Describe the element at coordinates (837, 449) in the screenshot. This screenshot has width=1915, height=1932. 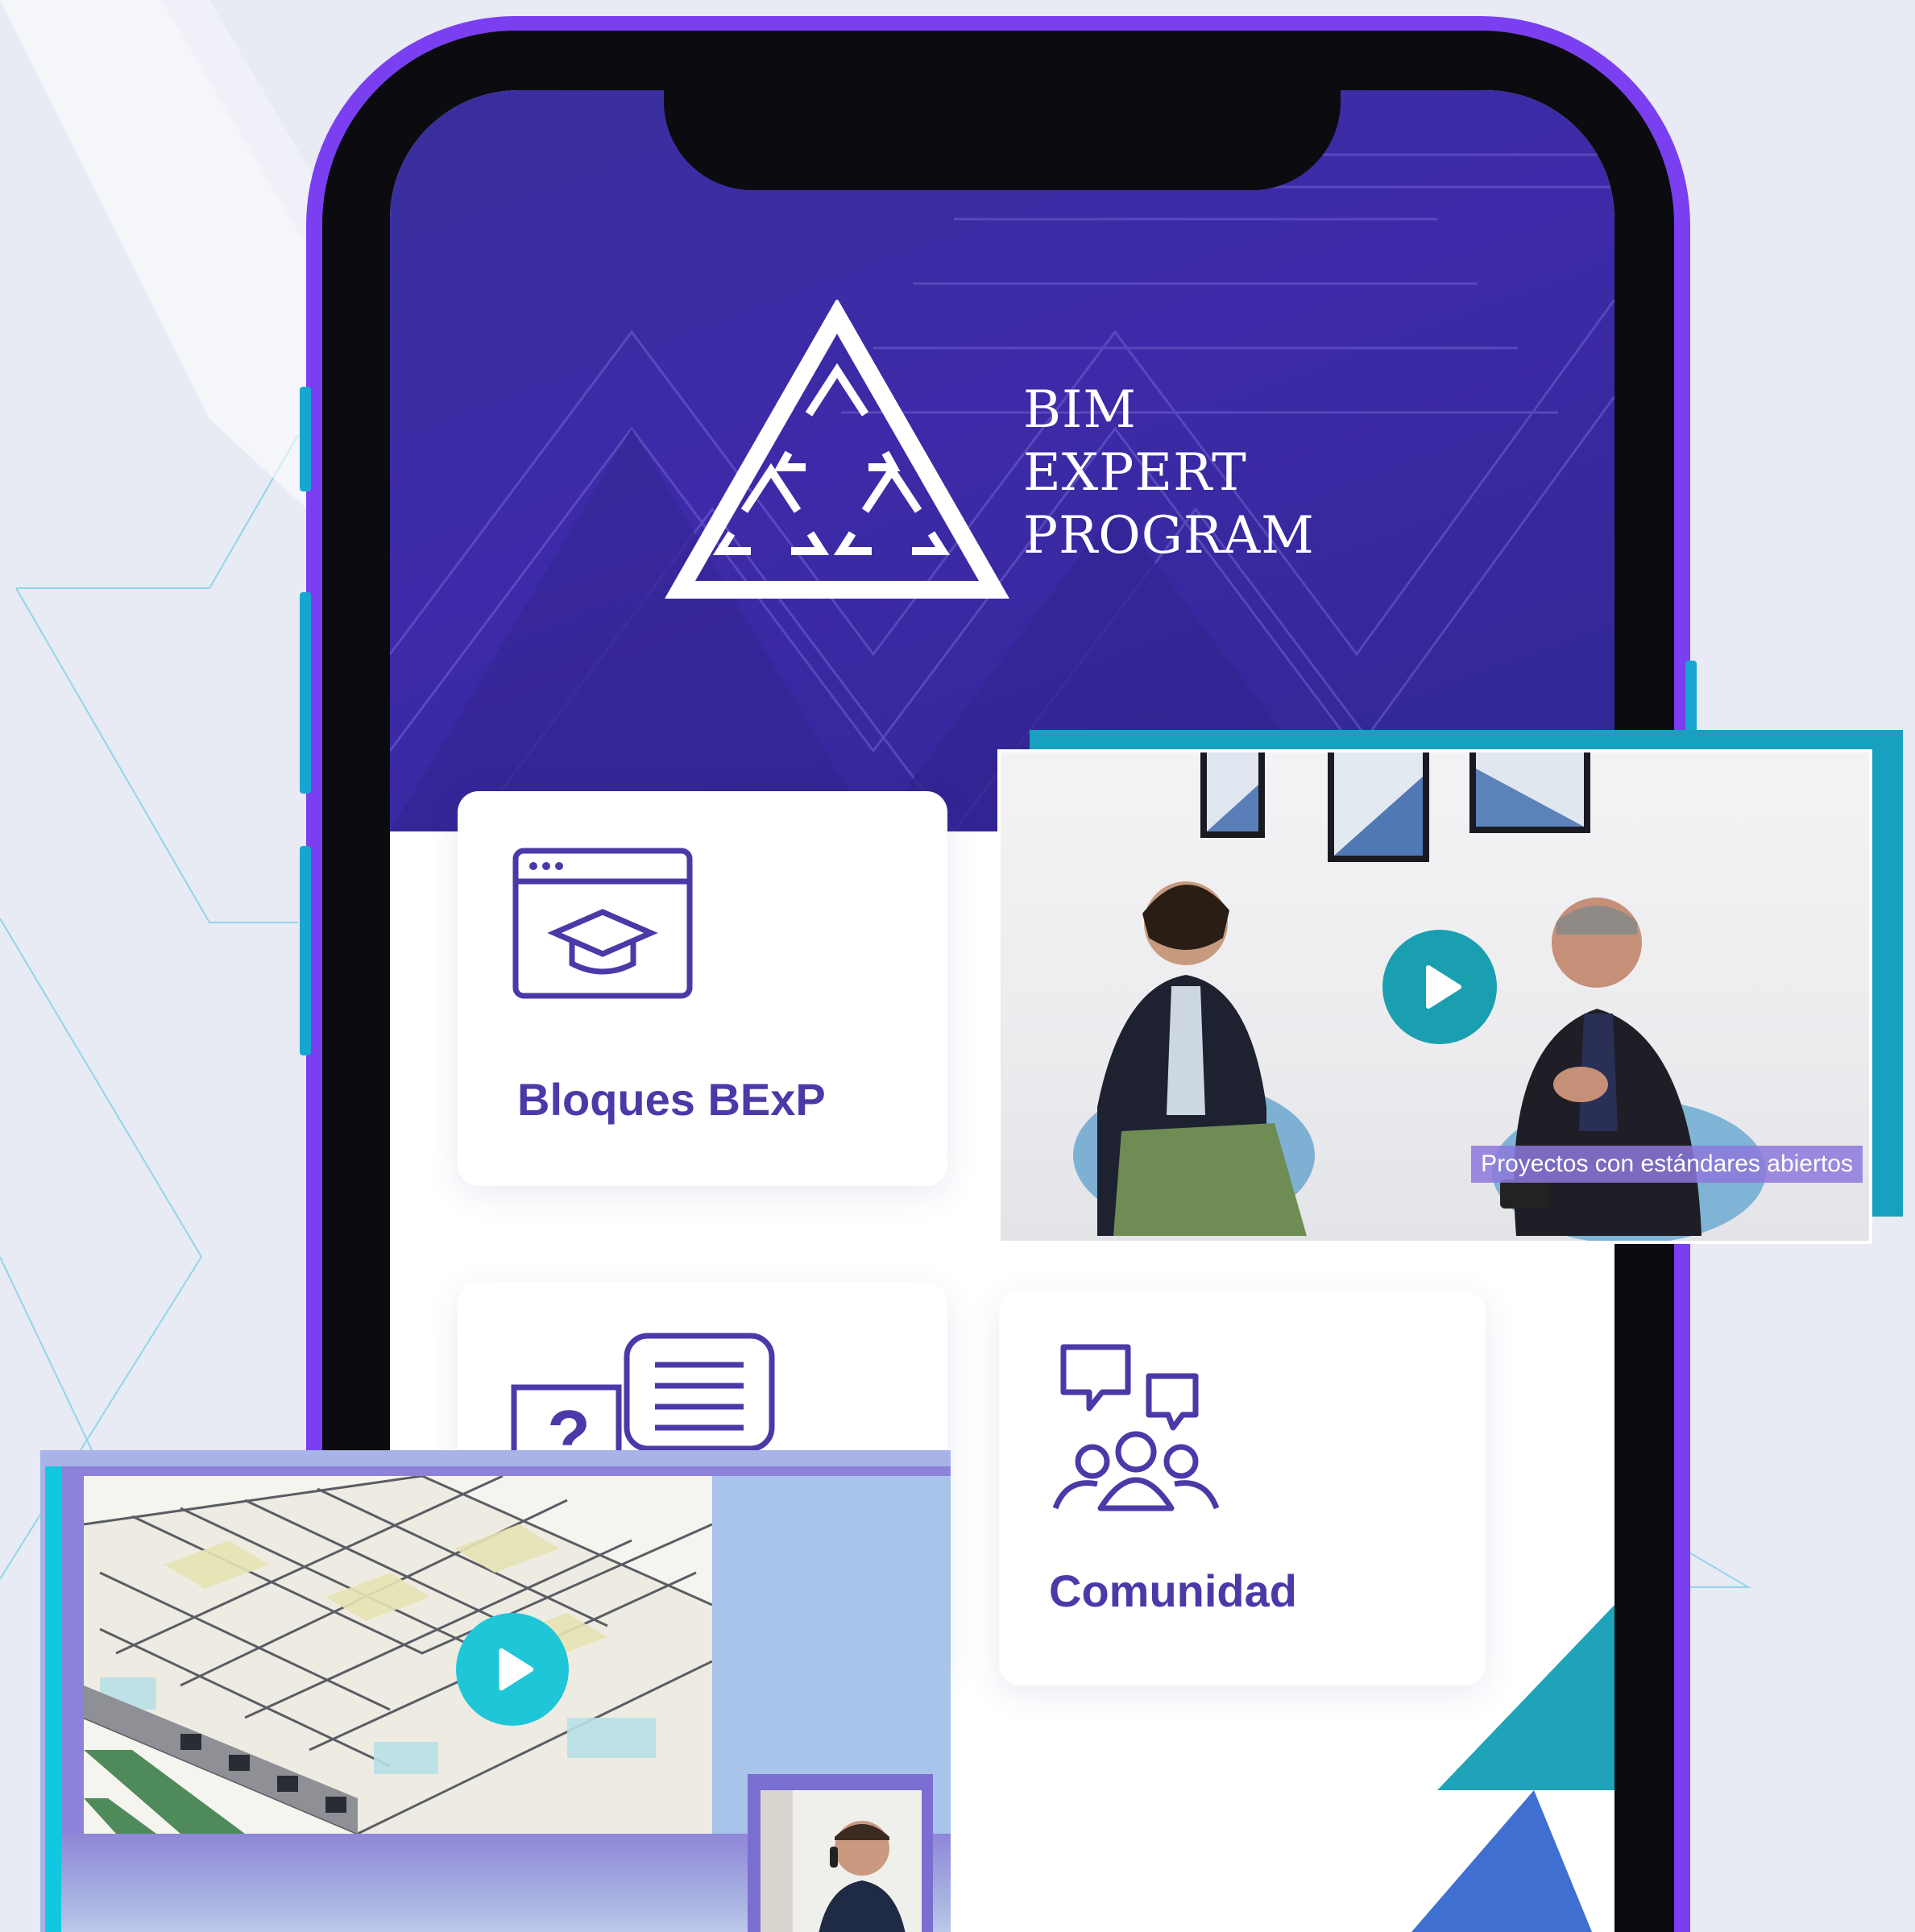
I see `triangle-logo-icon` at that location.